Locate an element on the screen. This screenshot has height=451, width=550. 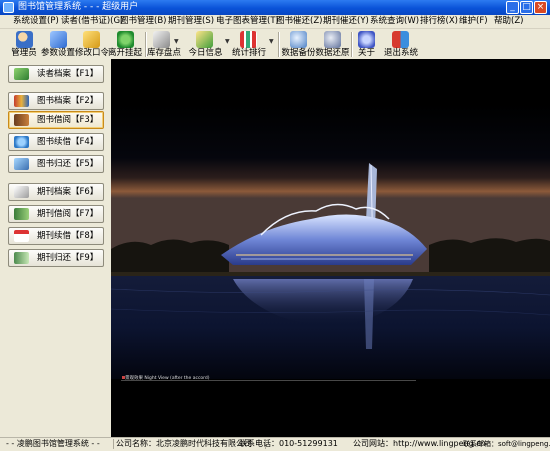
status-company: 公司名称：北京凌鹏时代科技有限公司 is located at coordinates (184, 443).